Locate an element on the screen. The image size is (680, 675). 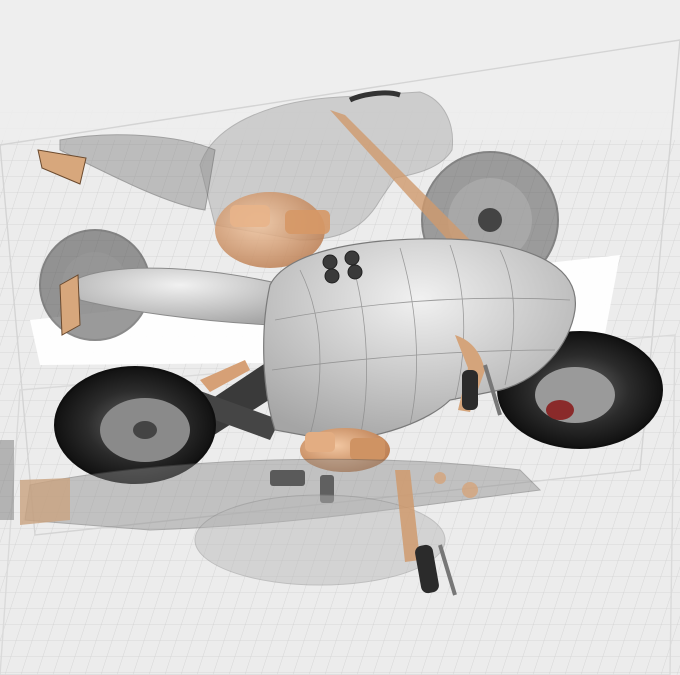
edge-fragment is located at coordinates (7, 480).